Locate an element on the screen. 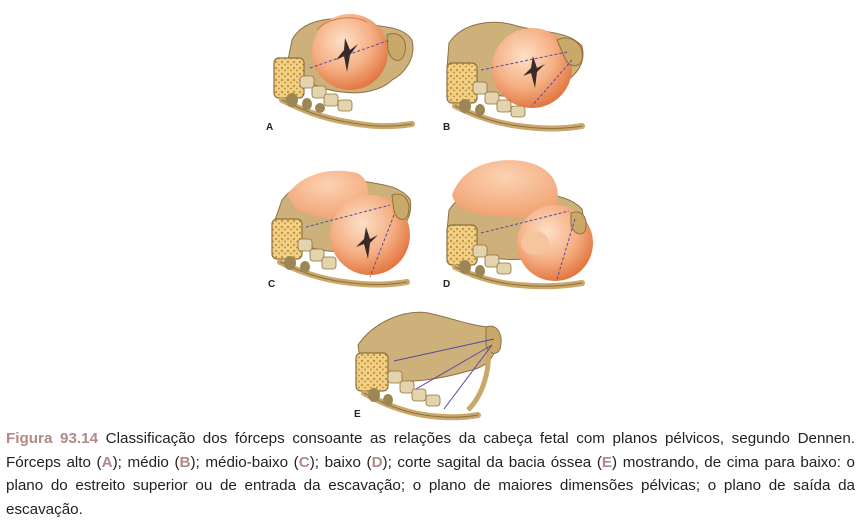 The height and width of the screenshot is (525, 859). figure-panel-e: E is located at coordinates (428, 365).